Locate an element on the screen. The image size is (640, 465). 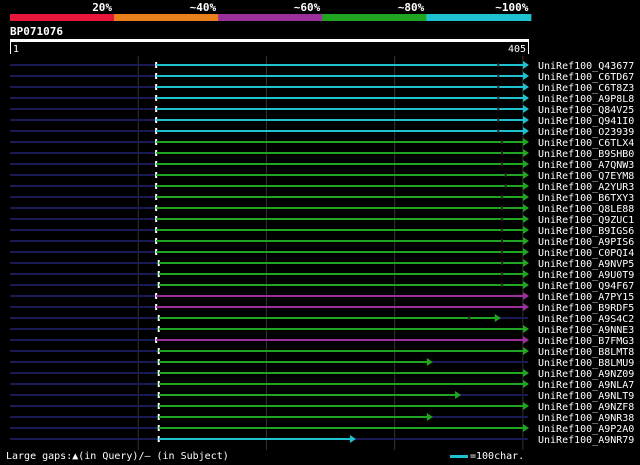
hit-row: UniRef100_Q94F67 is located at coordinates (322, 286).